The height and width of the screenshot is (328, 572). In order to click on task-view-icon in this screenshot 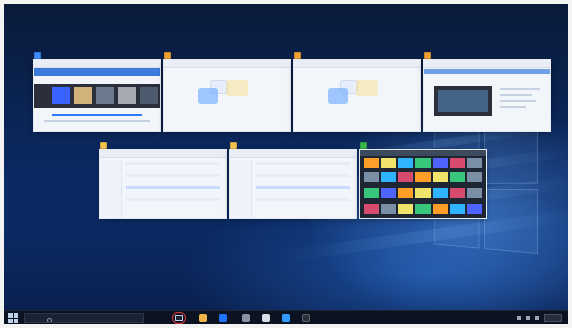, I will do `click(179, 318)`.